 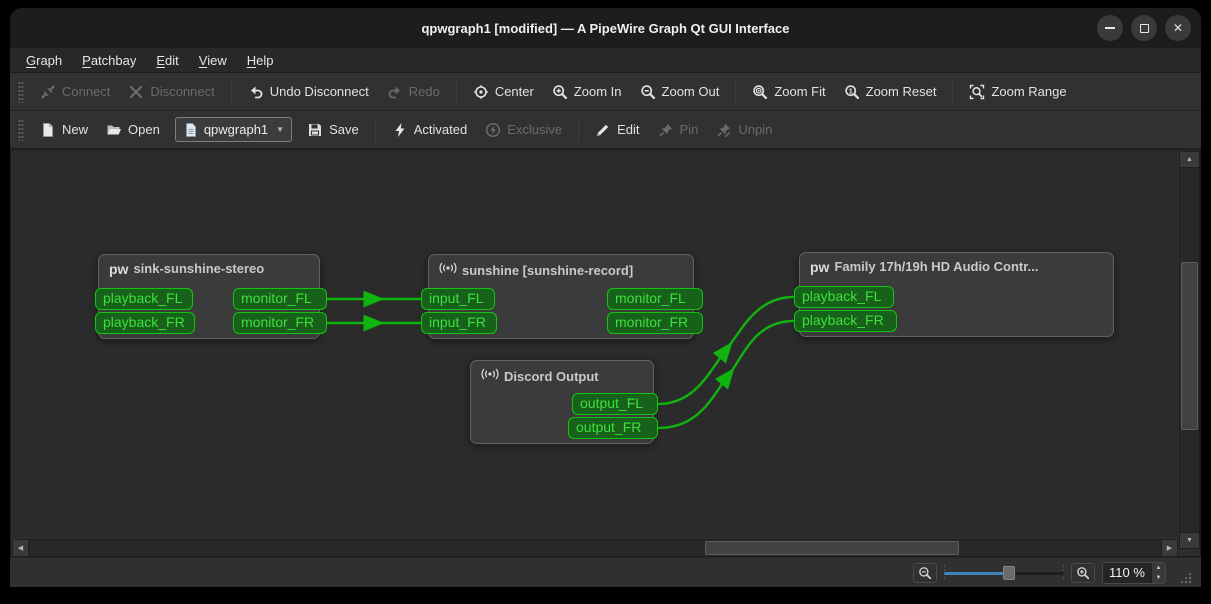 I want to click on toolbar-button-new: New, so click(x=64, y=130).